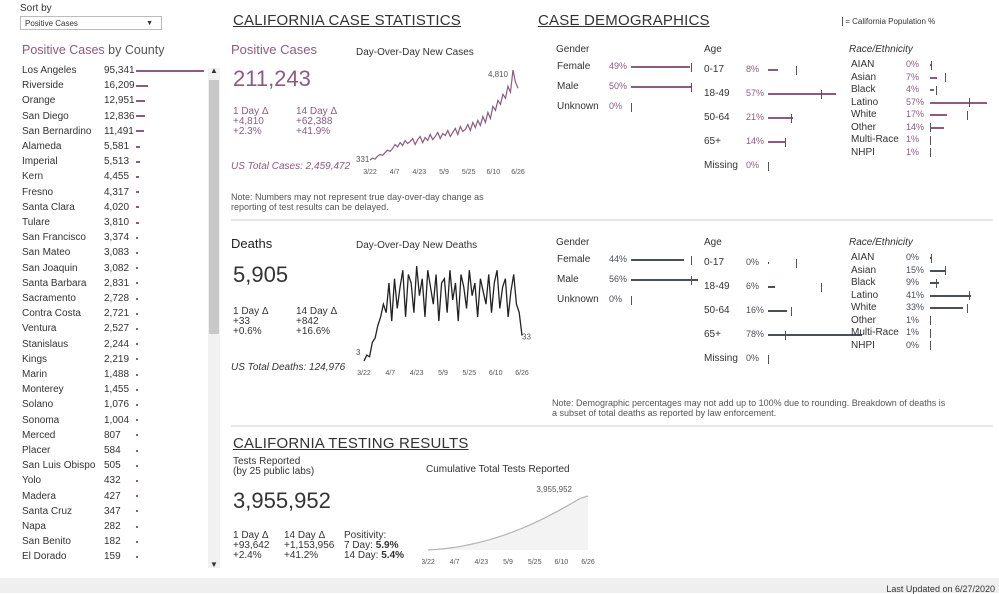 This screenshot has height=594, width=999. What do you see at coordinates (616, 299) in the screenshot?
I see `gender-pct: 0%` at bounding box center [616, 299].